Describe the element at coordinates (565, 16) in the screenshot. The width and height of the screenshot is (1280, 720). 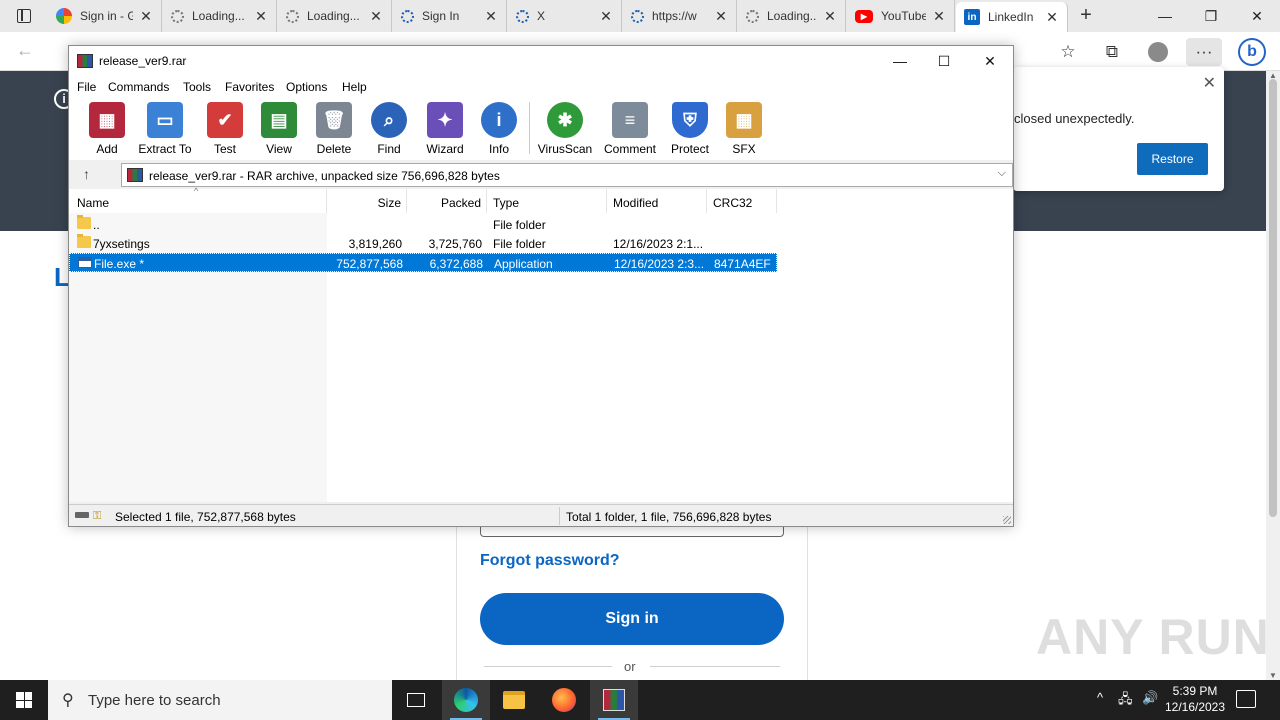
I see `tab-x: X ✕` at that location.